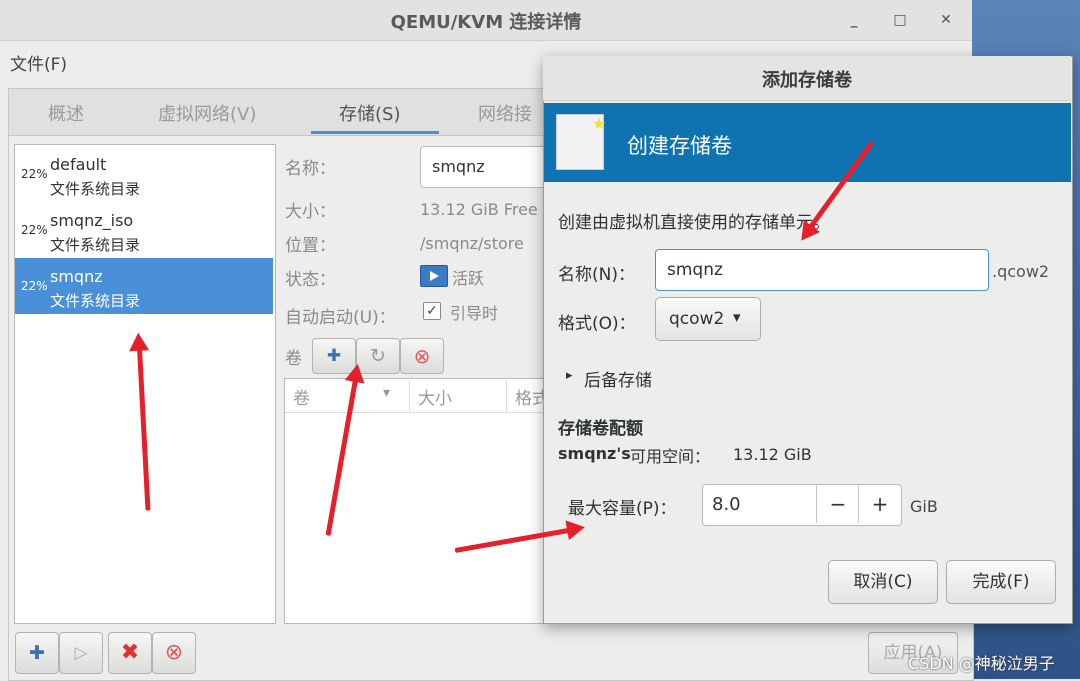 This screenshot has height=681, width=1080. I want to click on volumes-label: 卷, so click(293, 359).